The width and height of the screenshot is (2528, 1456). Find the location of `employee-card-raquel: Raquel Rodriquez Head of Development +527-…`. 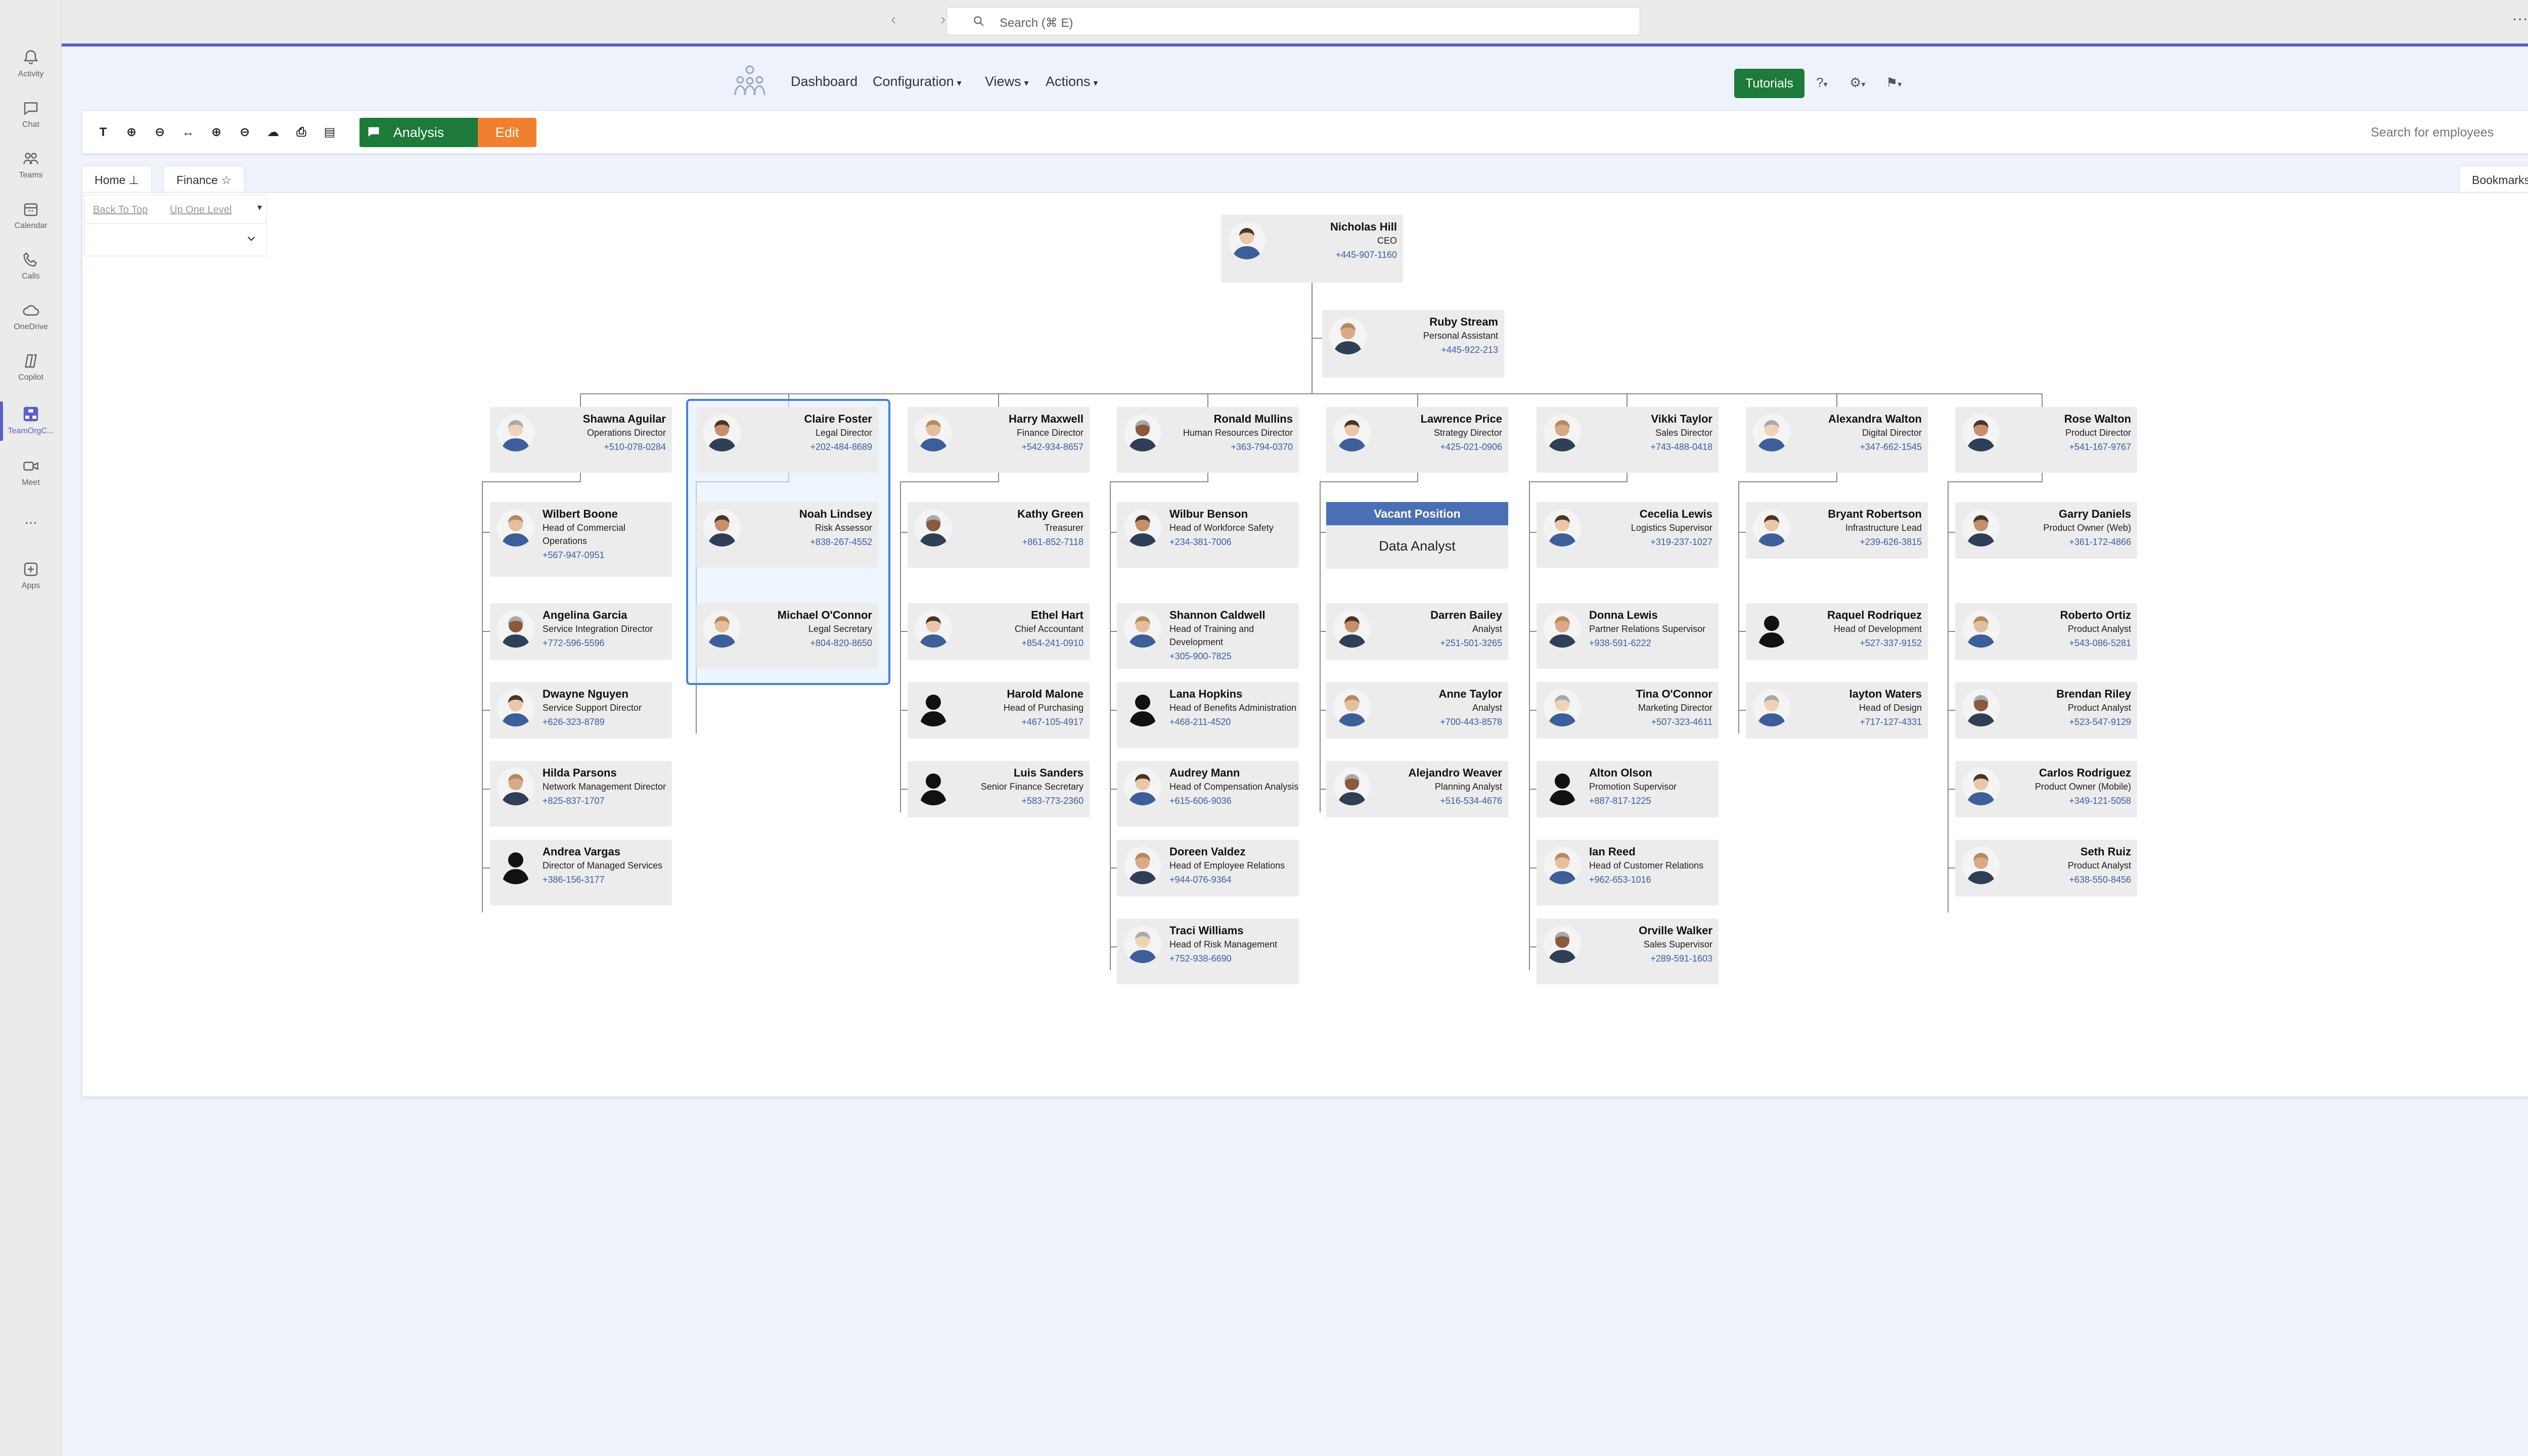

employee-card-raquel: Raquel Rodriquez Head of Development +527-… is located at coordinates (1837, 631).